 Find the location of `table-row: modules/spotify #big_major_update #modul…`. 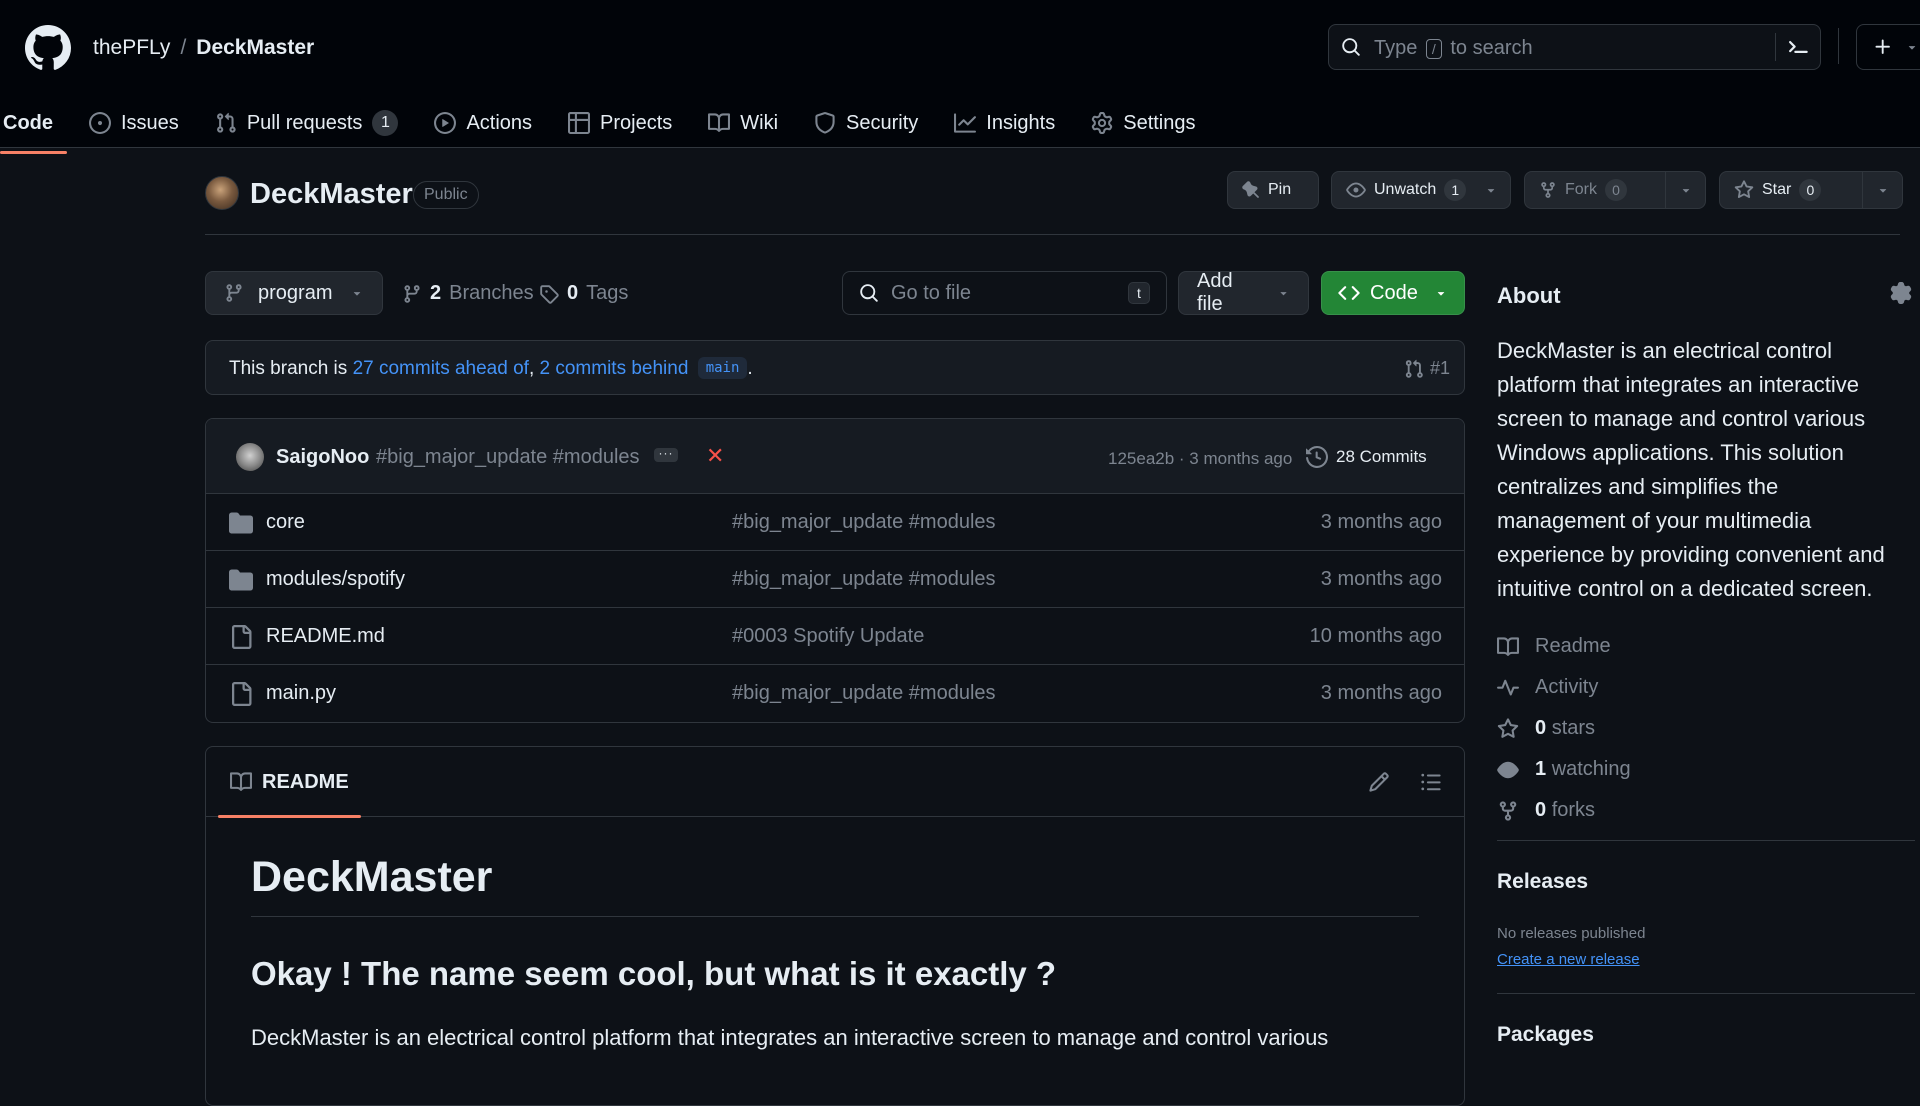

table-row: modules/spotify #big_major_update #modul… is located at coordinates (835, 579).